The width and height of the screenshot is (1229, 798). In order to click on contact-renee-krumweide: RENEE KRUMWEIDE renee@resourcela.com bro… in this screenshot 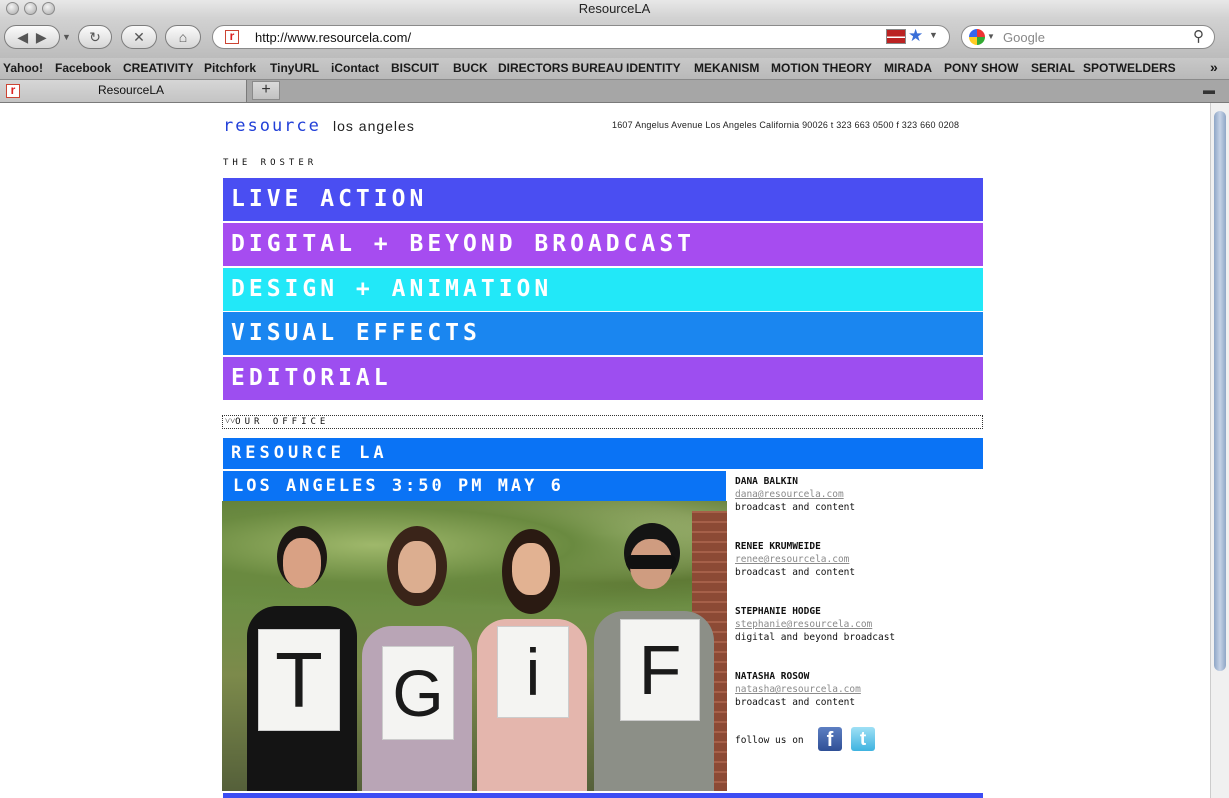, I will do `click(795, 559)`.